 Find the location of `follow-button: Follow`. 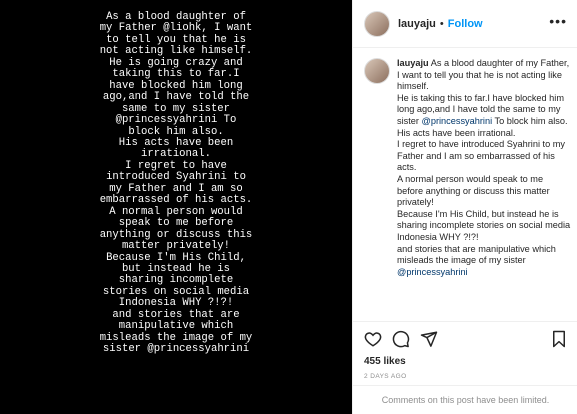

follow-button: Follow is located at coordinates (465, 24).